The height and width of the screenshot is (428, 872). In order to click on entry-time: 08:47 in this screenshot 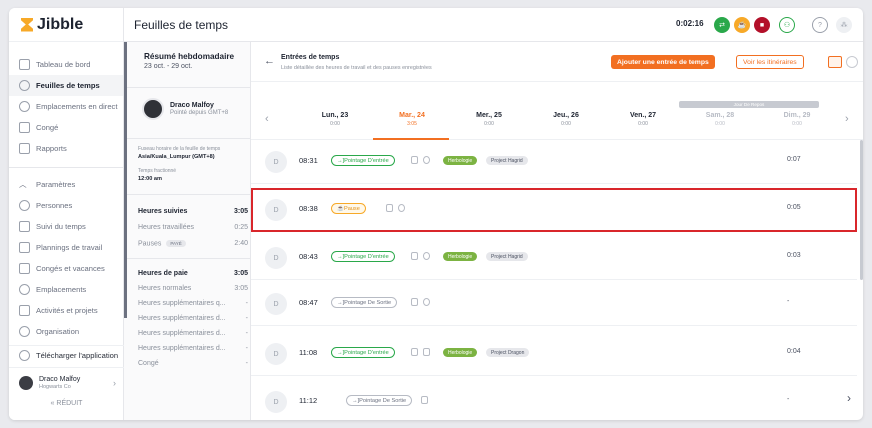, I will do `click(308, 302)`.